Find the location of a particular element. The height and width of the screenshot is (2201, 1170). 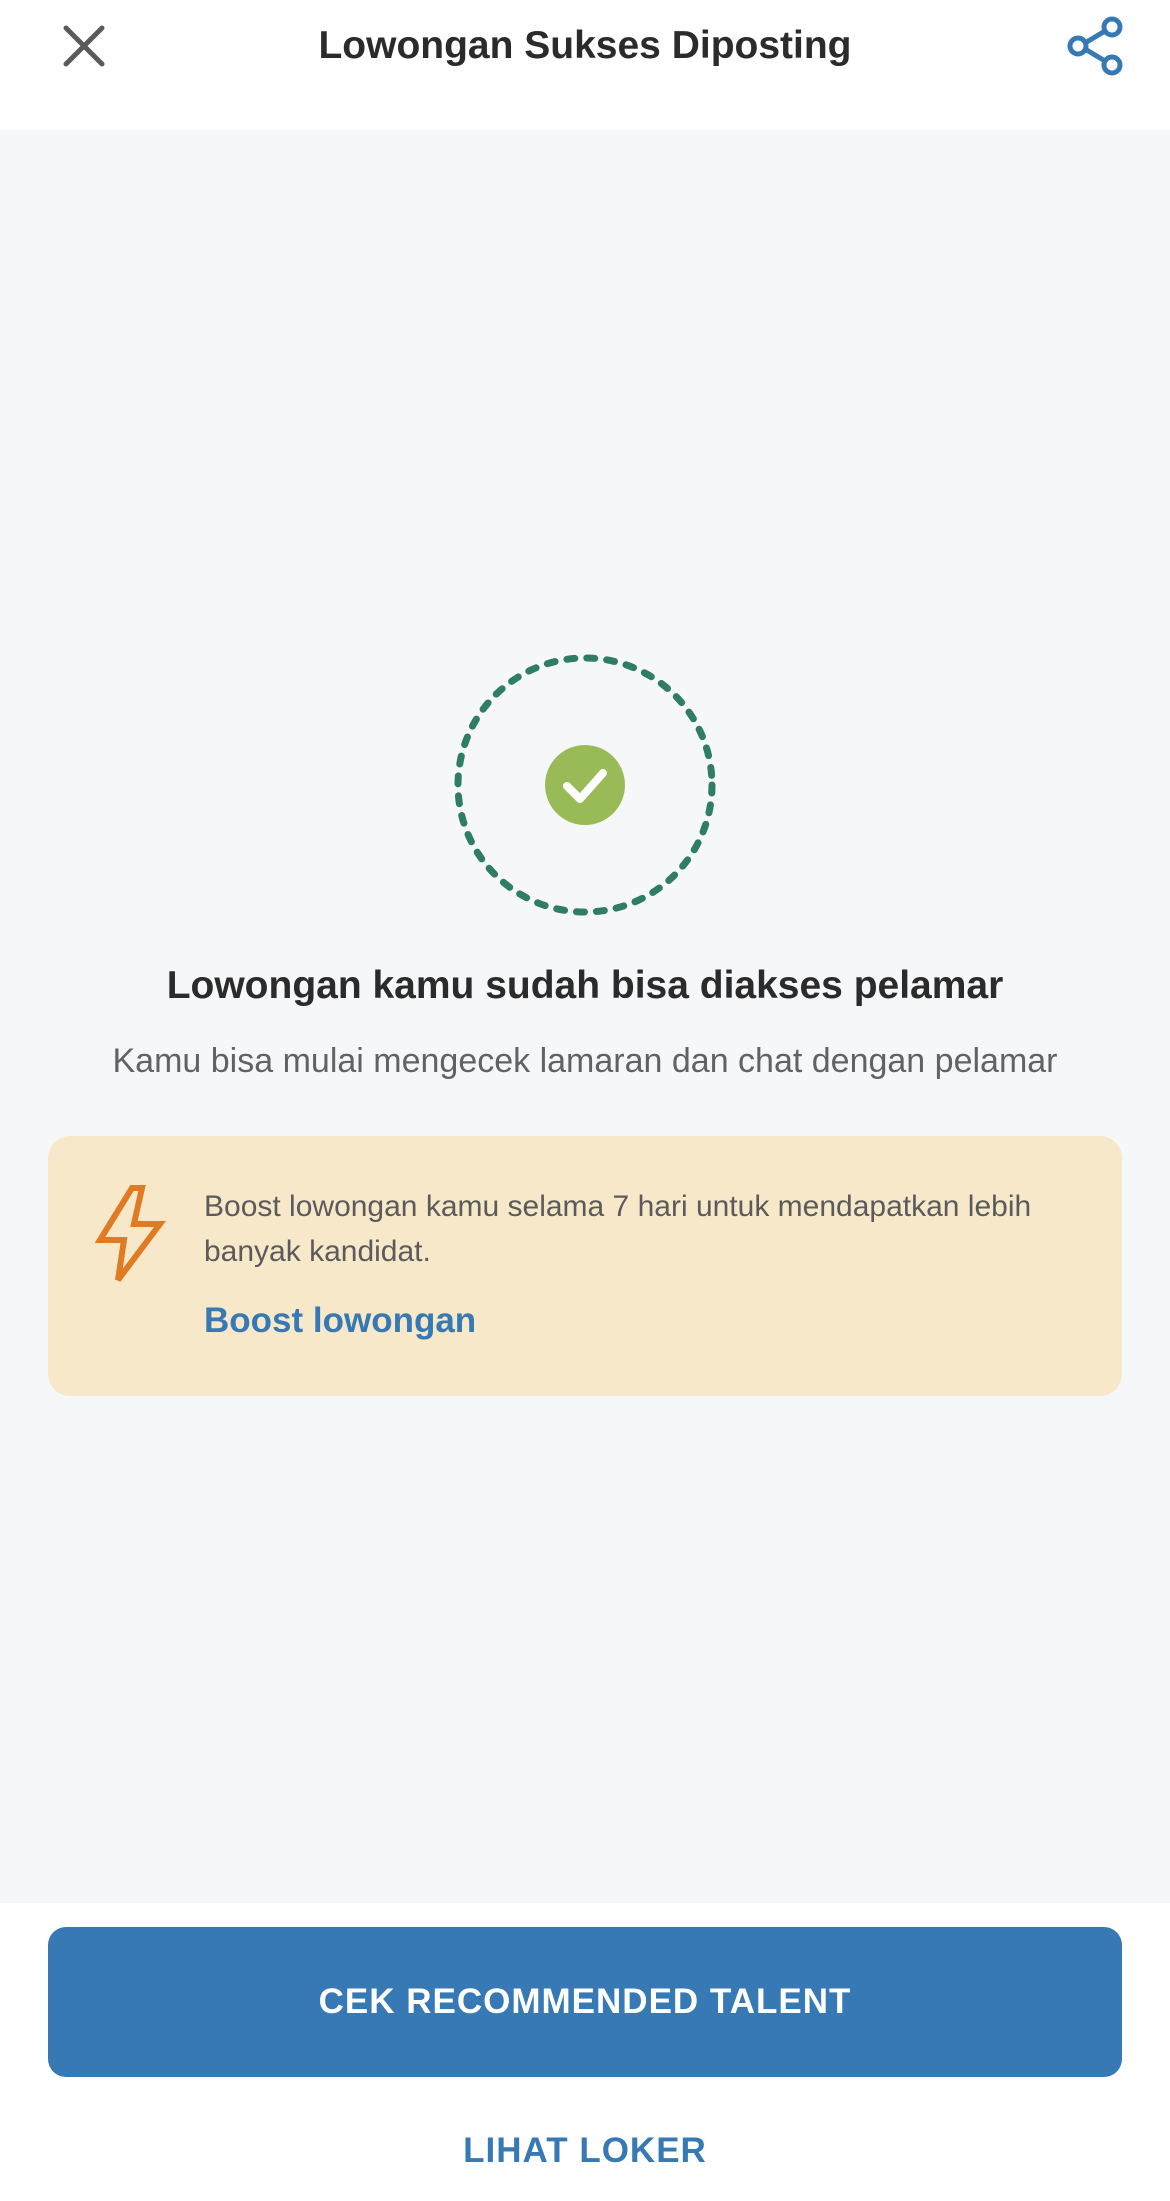

lightning-icon is located at coordinates (130, 1234).